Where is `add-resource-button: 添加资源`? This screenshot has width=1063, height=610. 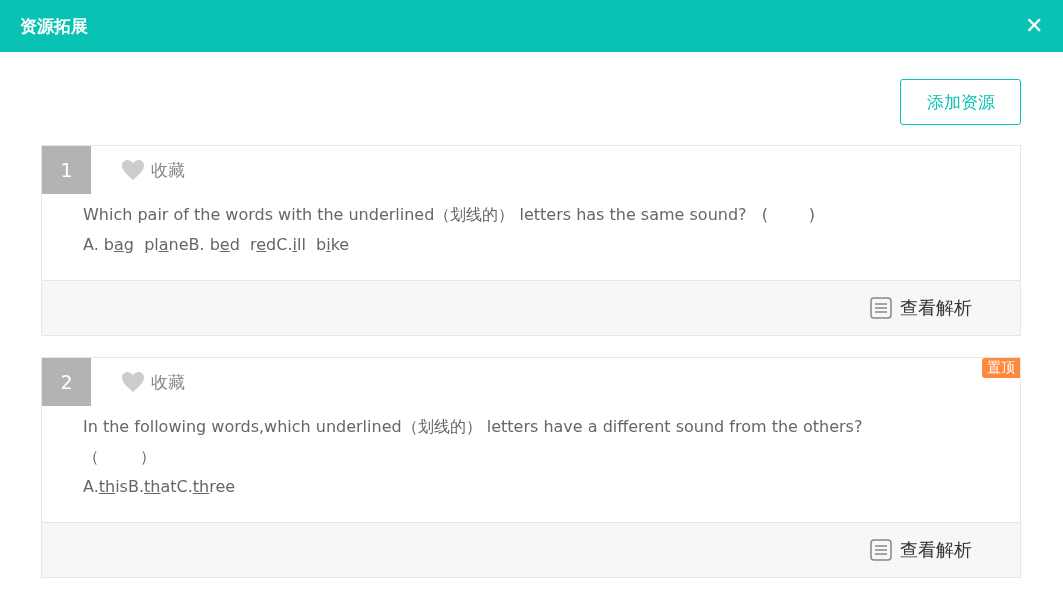 add-resource-button: 添加资源 is located at coordinates (960, 102).